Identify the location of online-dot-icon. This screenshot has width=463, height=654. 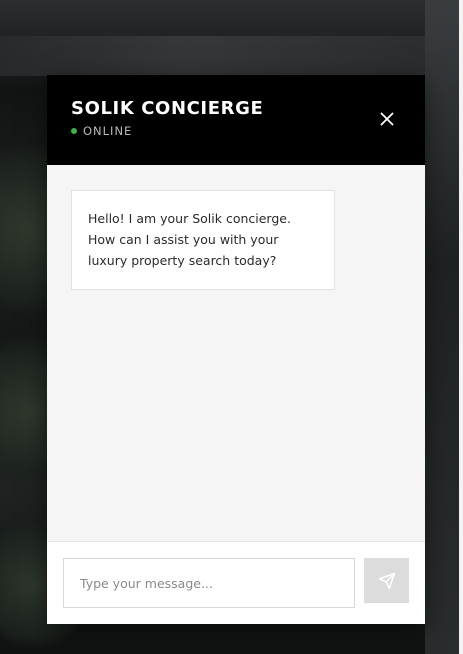
(74, 131).